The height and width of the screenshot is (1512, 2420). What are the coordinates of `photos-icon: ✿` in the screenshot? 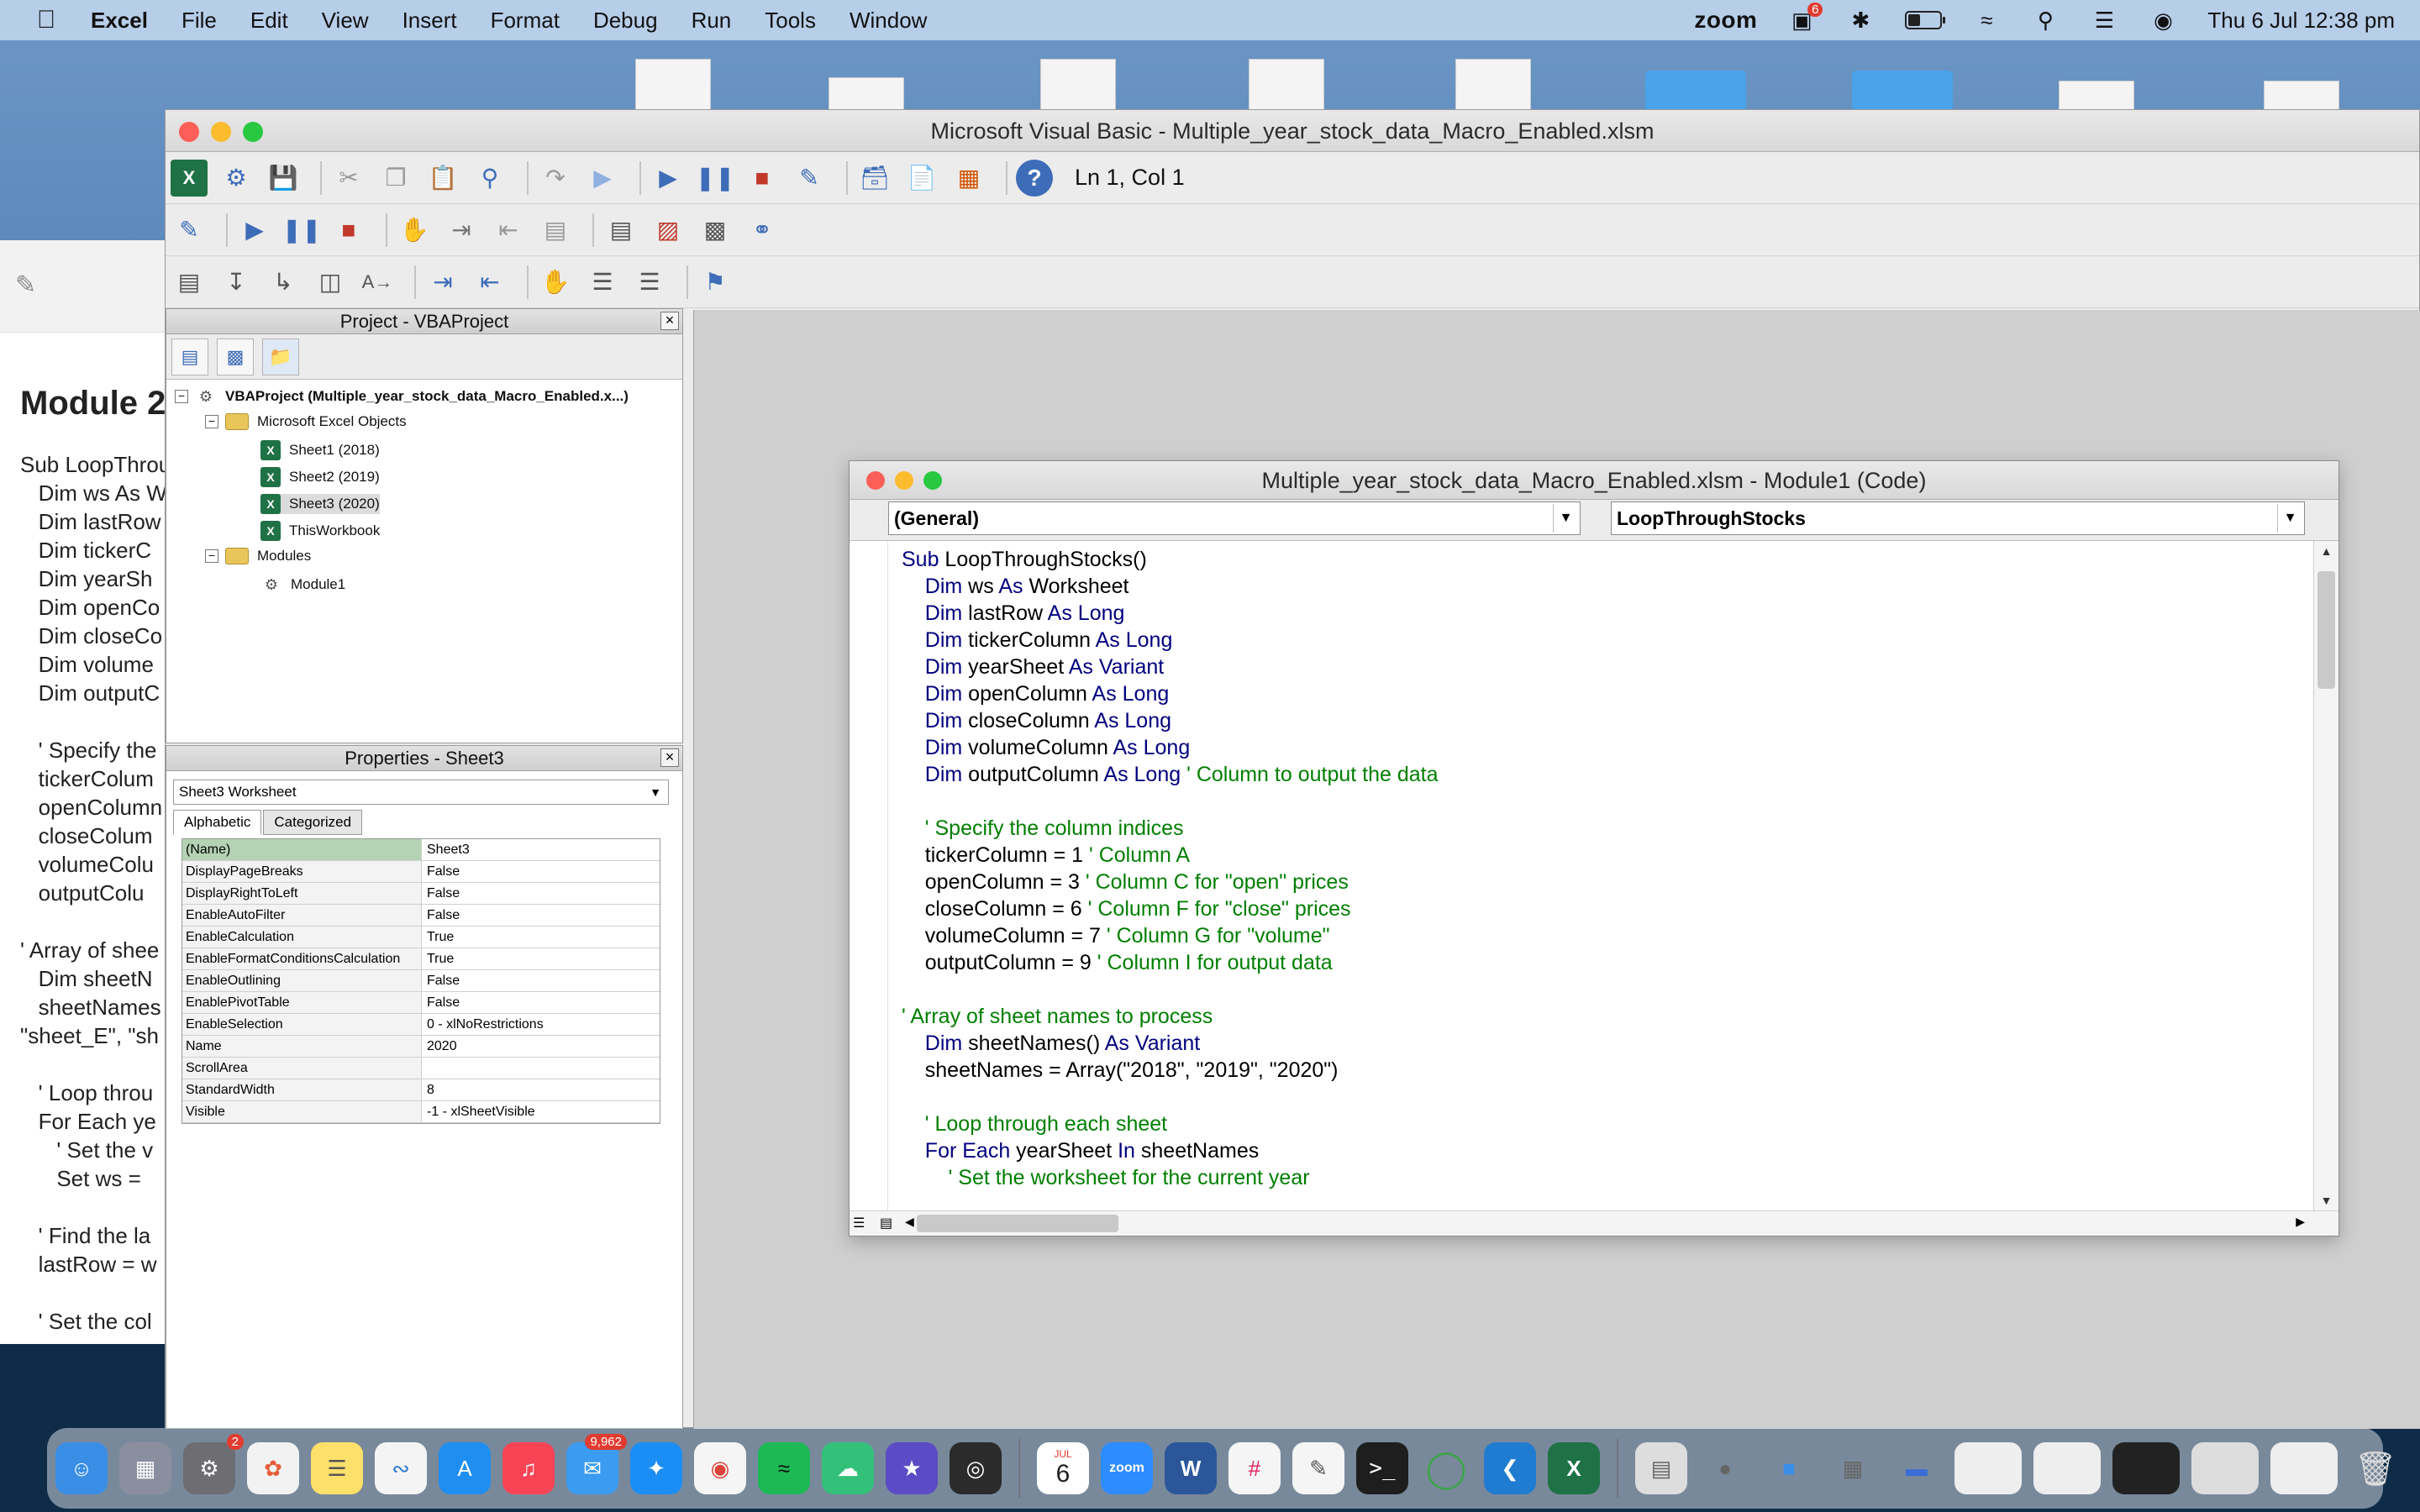 It's located at (273, 1468).